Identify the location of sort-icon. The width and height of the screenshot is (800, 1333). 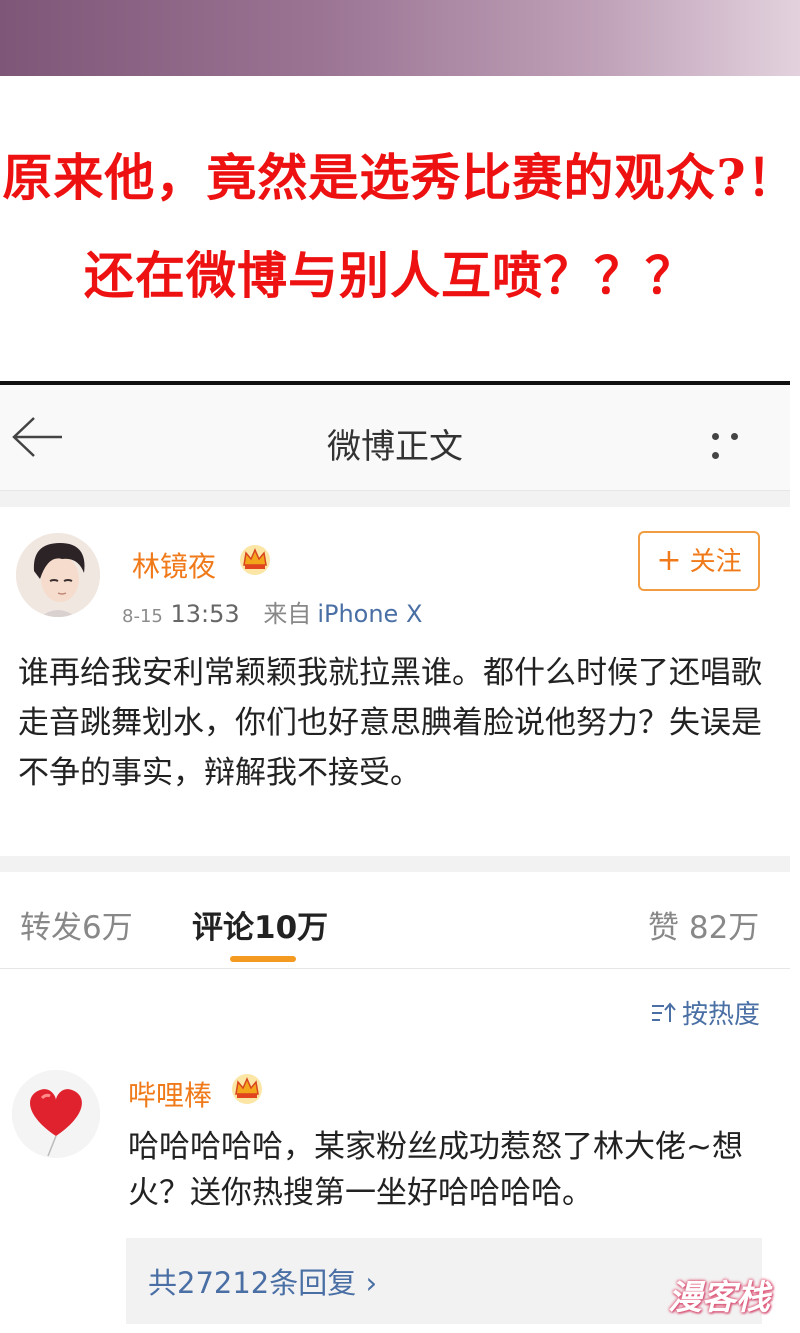
(664, 1012).